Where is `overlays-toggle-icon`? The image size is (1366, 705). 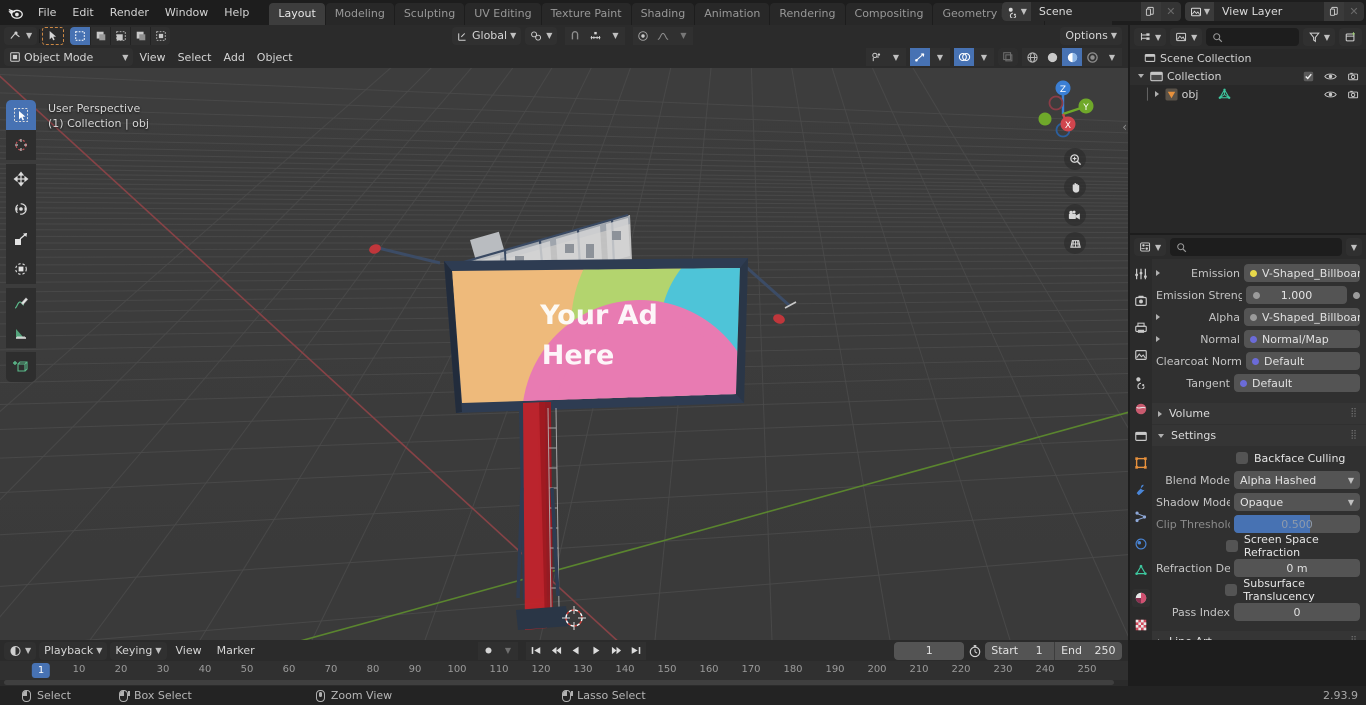
overlays-toggle-icon is located at coordinates (964, 57).